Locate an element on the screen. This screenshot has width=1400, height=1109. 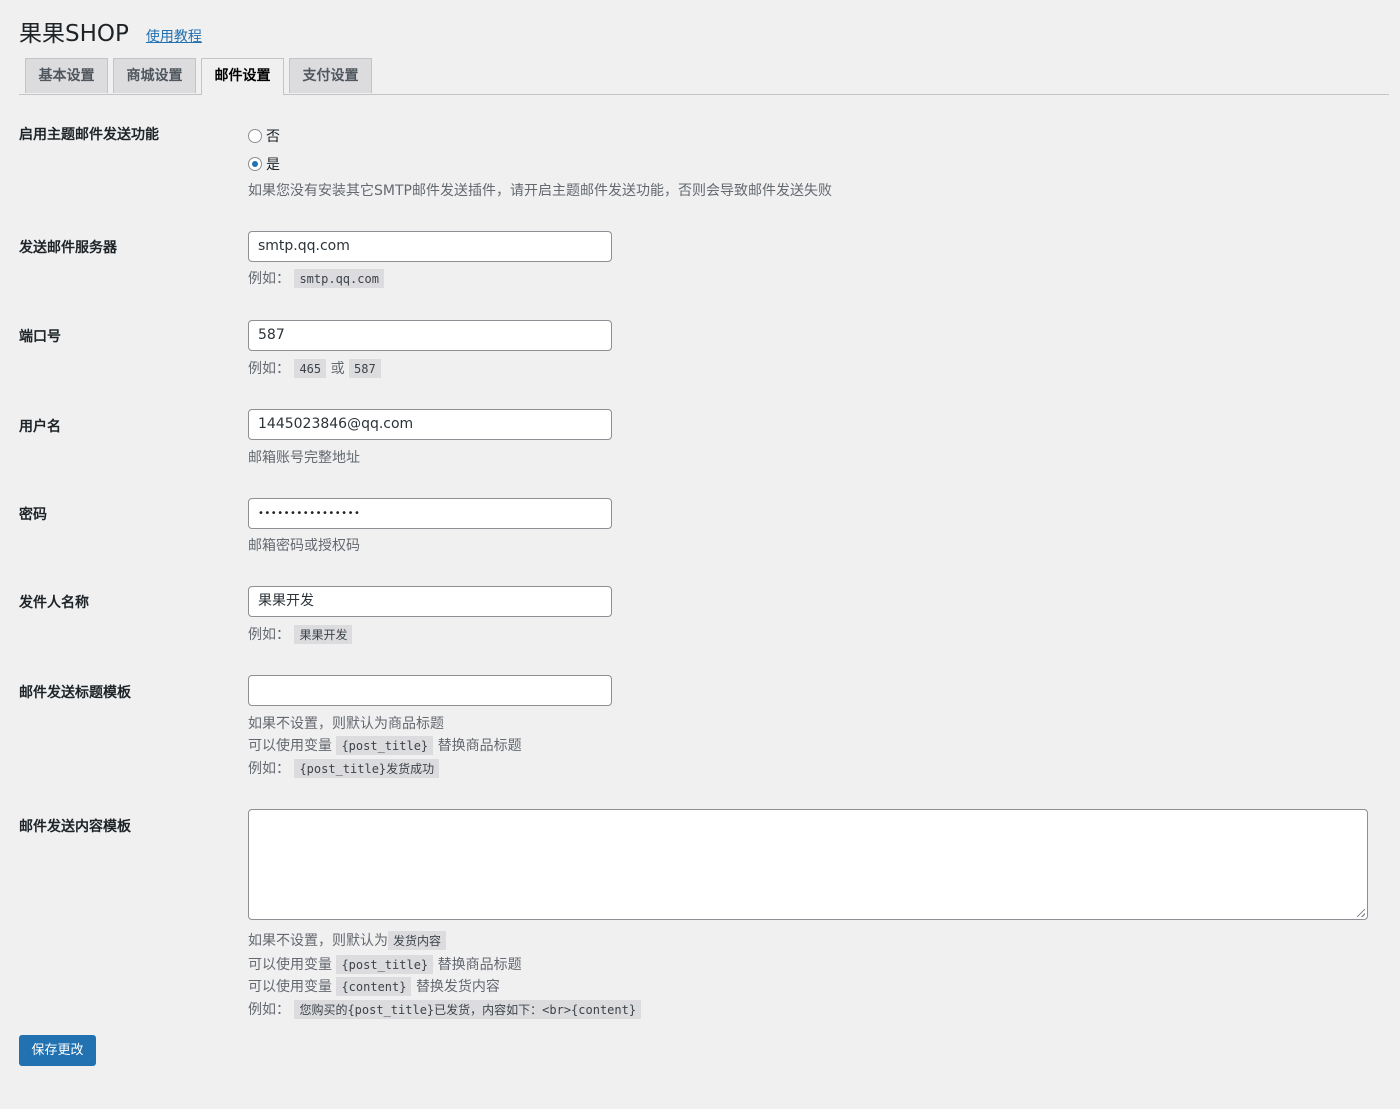
password-description: 邮箱密码或授权码 is located at coordinates (304, 545).